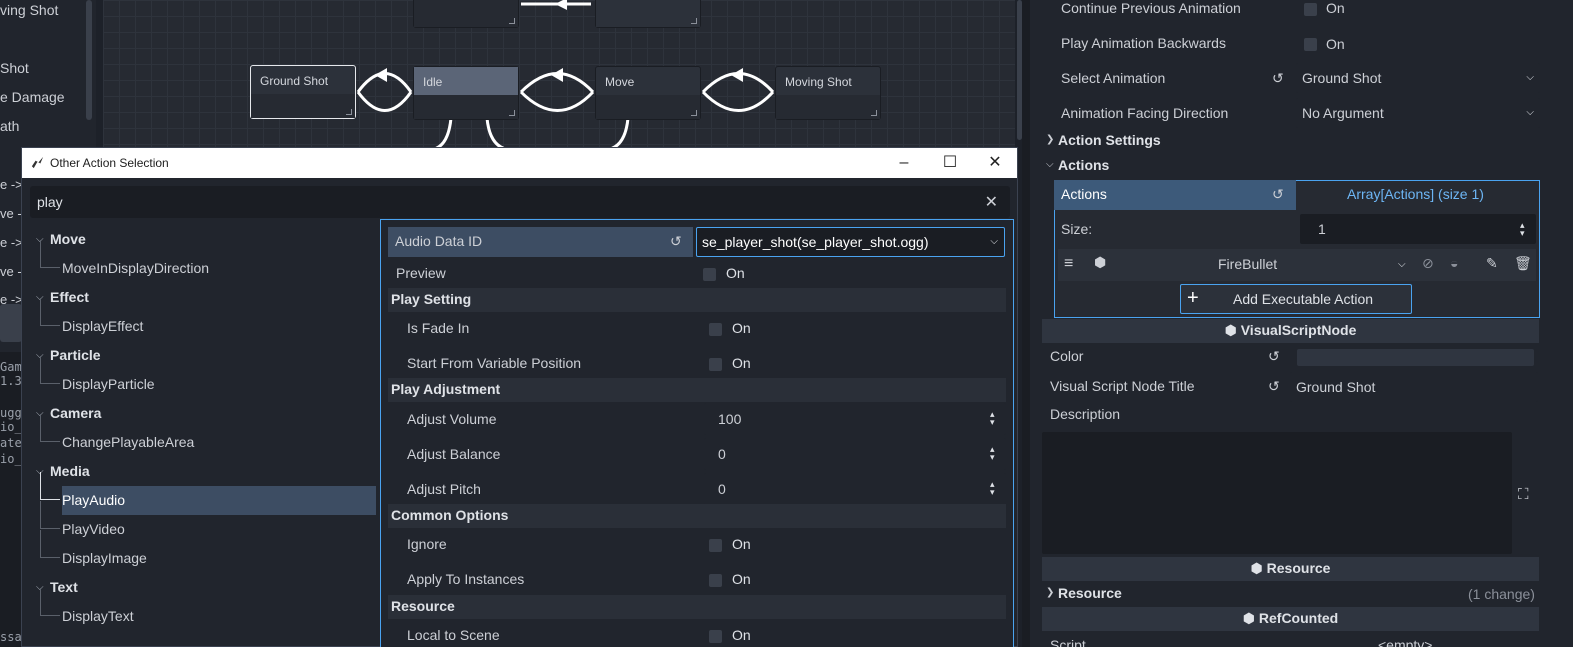 The image size is (1573, 647). What do you see at coordinates (697, 489) in the screenshot?
I see `adjust-pitch-row: Adjust Pitch 0 ▴ ▾` at bounding box center [697, 489].